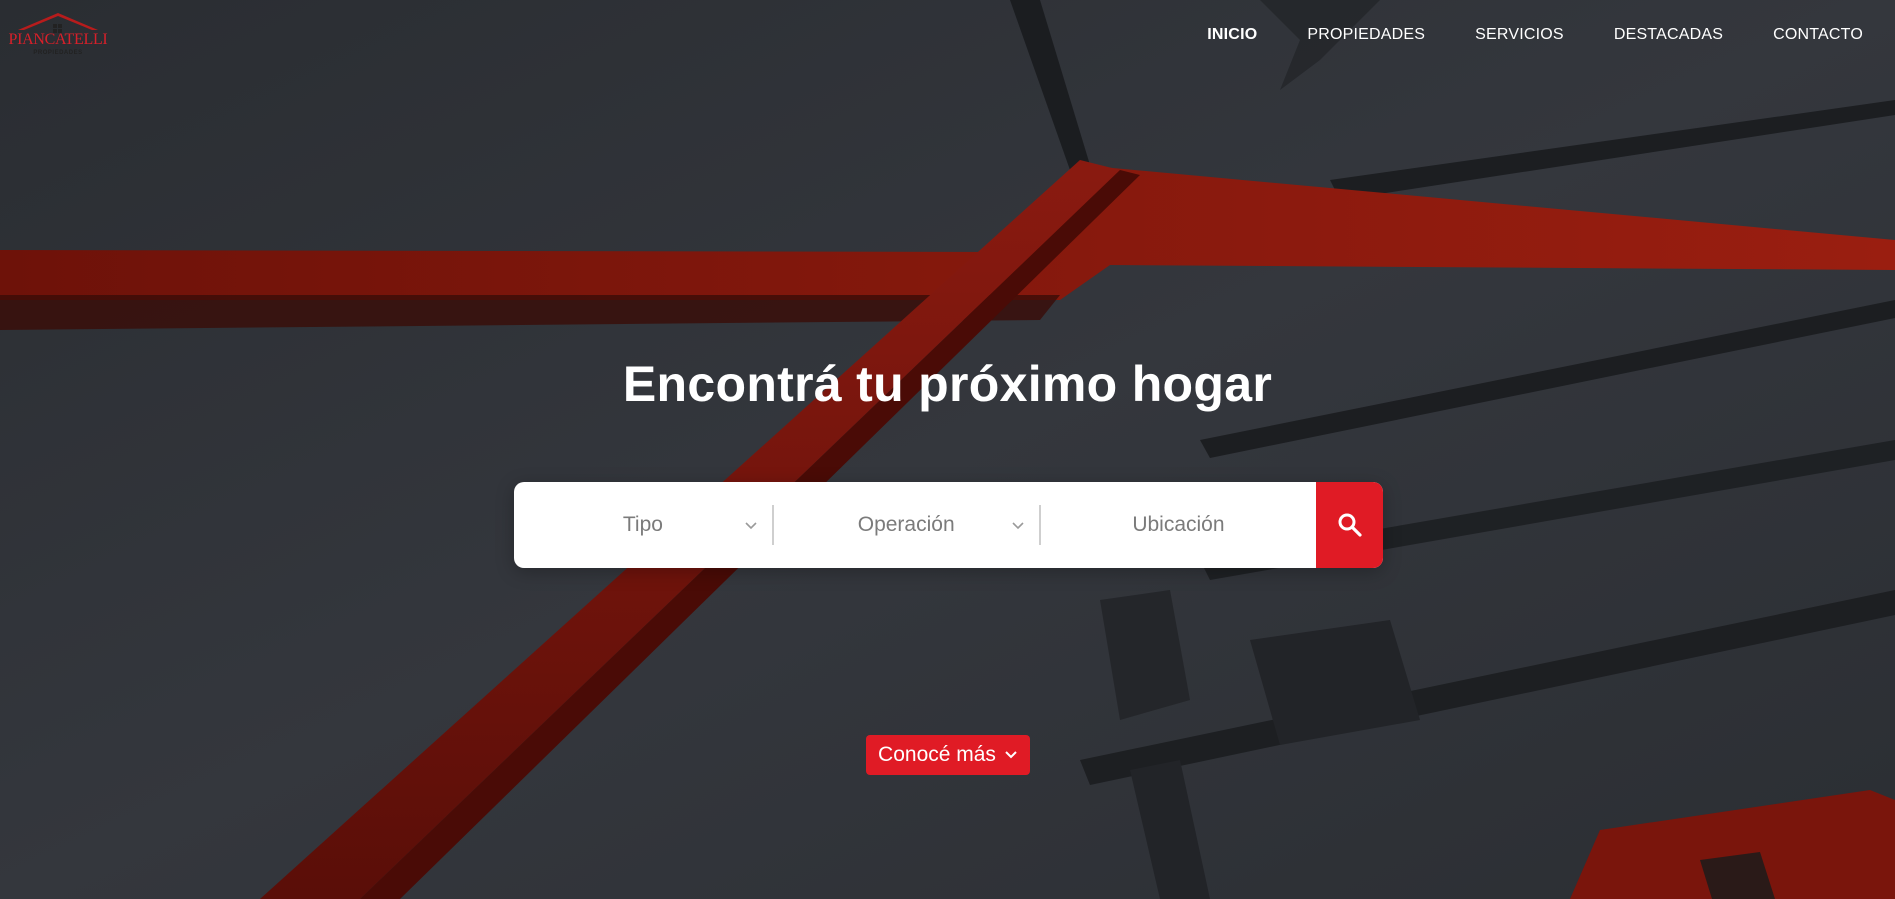 This screenshot has height=899, width=1895. What do you see at coordinates (1232, 35) in the screenshot?
I see `nav-item-inicio: INICIO` at bounding box center [1232, 35].